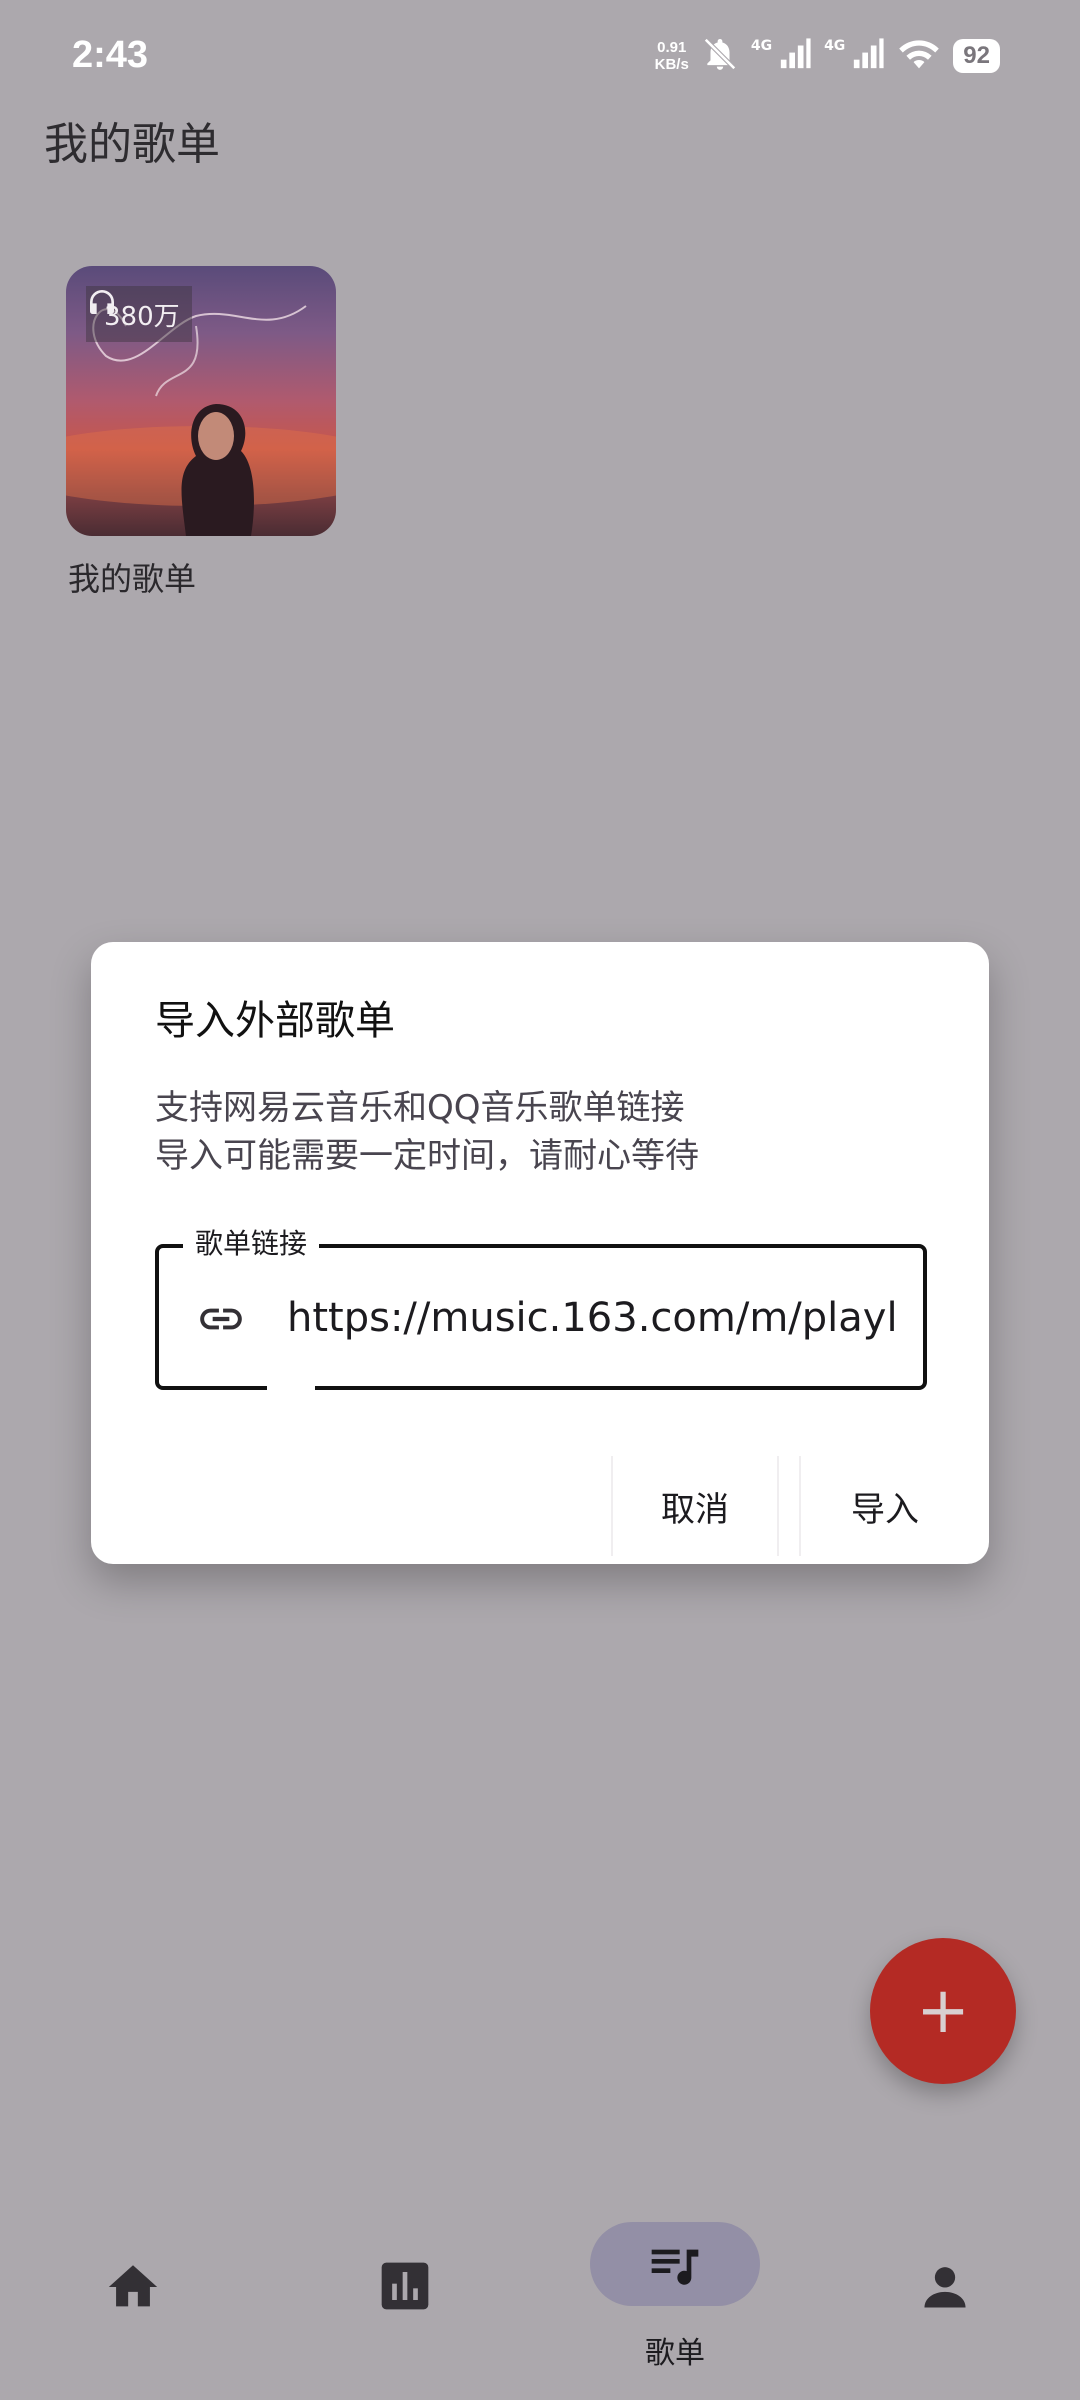  What do you see at coordinates (720, 56) in the screenshot?
I see `mute-icon` at bounding box center [720, 56].